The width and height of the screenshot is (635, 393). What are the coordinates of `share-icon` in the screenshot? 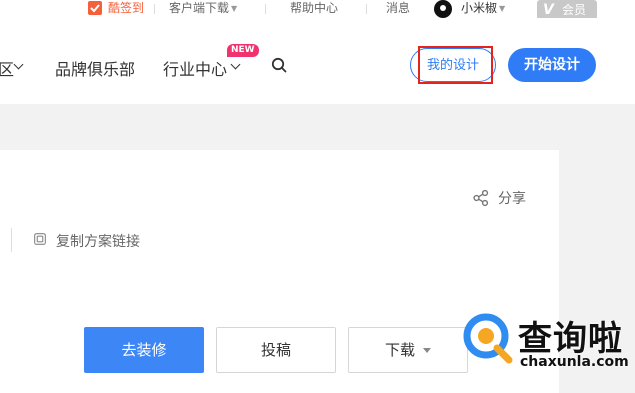 It's located at (481, 198).